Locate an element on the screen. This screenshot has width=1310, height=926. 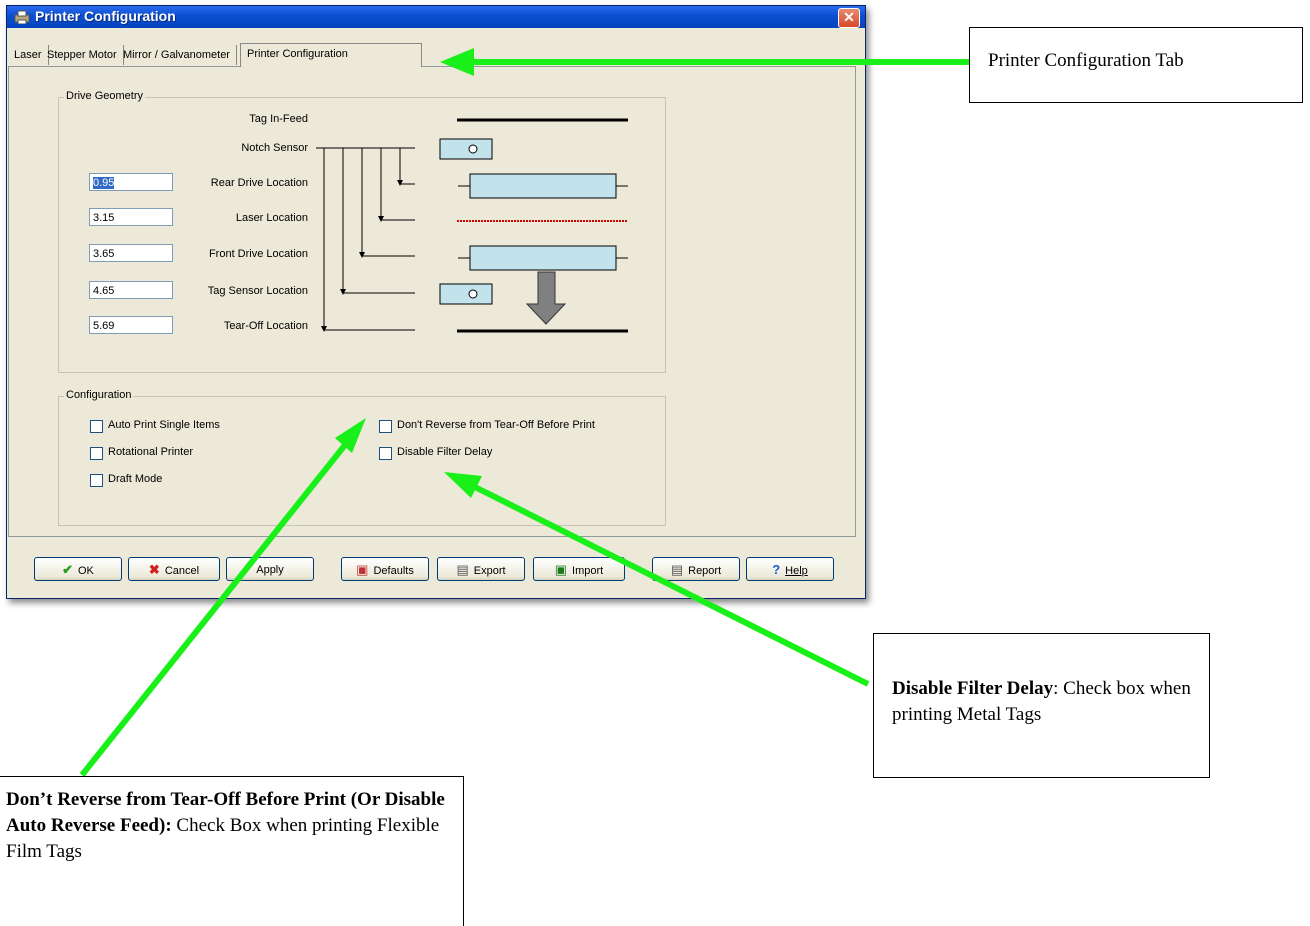
tab-callout: Printer Configuration Tab is located at coordinates (1136, 65).